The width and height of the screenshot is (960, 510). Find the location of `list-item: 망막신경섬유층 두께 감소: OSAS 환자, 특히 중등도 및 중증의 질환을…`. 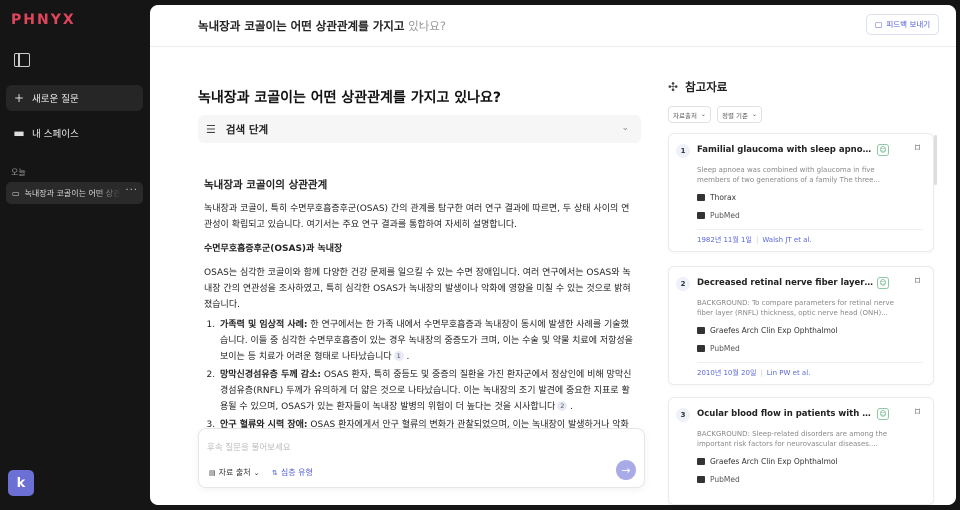

list-item: 망막신경섬유층 두께 감소: OSAS 환자, 특히 중등도 및 중증의 질환을… is located at coordinates (427, 391).